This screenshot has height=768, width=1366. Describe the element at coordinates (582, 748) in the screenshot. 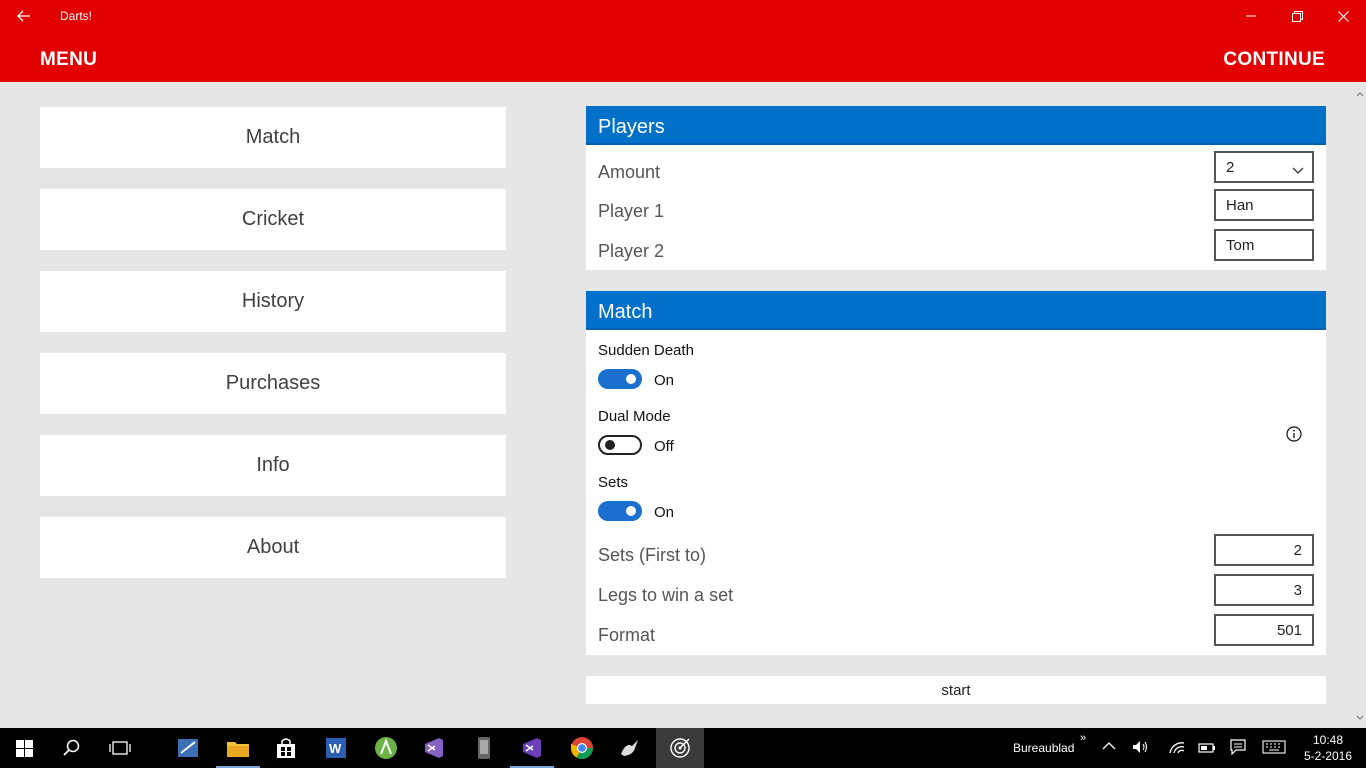

I see `chrome-icon` at that location.